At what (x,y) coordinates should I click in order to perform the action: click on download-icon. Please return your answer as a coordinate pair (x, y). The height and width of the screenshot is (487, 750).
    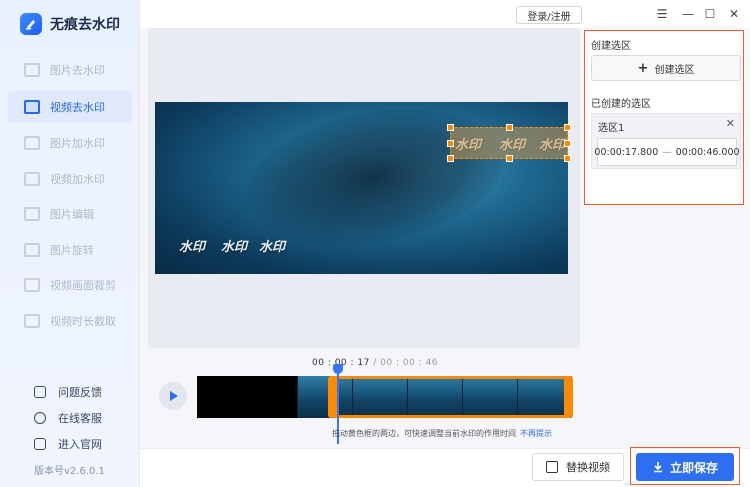
    Looking at the image, I should click on (657, 467).